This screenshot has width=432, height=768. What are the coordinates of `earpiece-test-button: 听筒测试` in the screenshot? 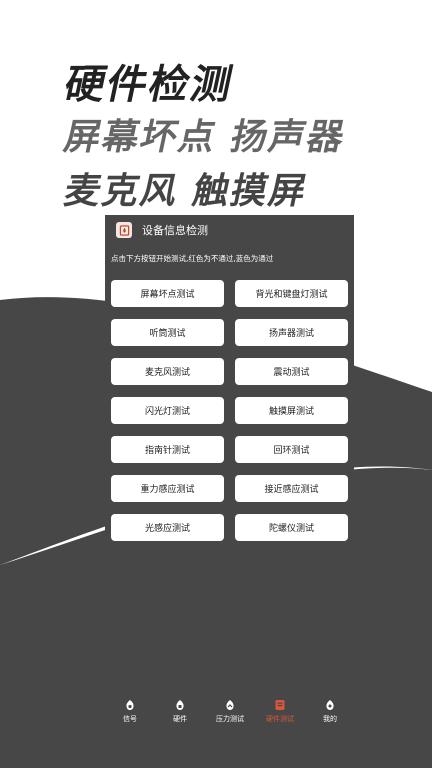 It's located at (167, 332).